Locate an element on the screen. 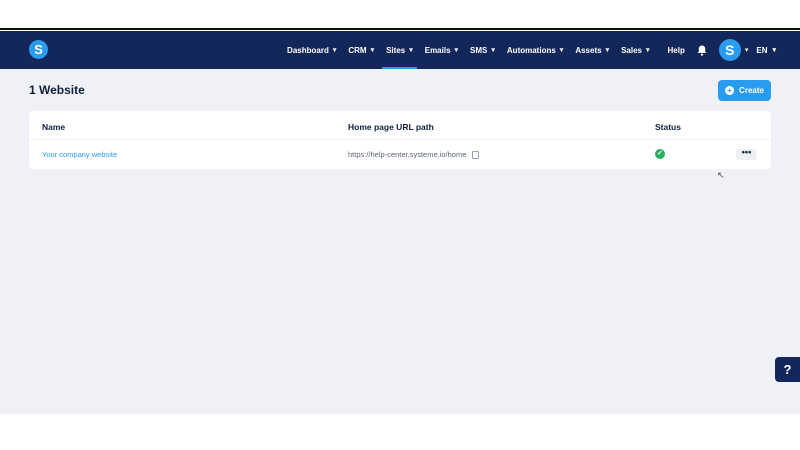 This screenshot has height=450, width=800. plus-icon: + is located at coordinates (730, 90).